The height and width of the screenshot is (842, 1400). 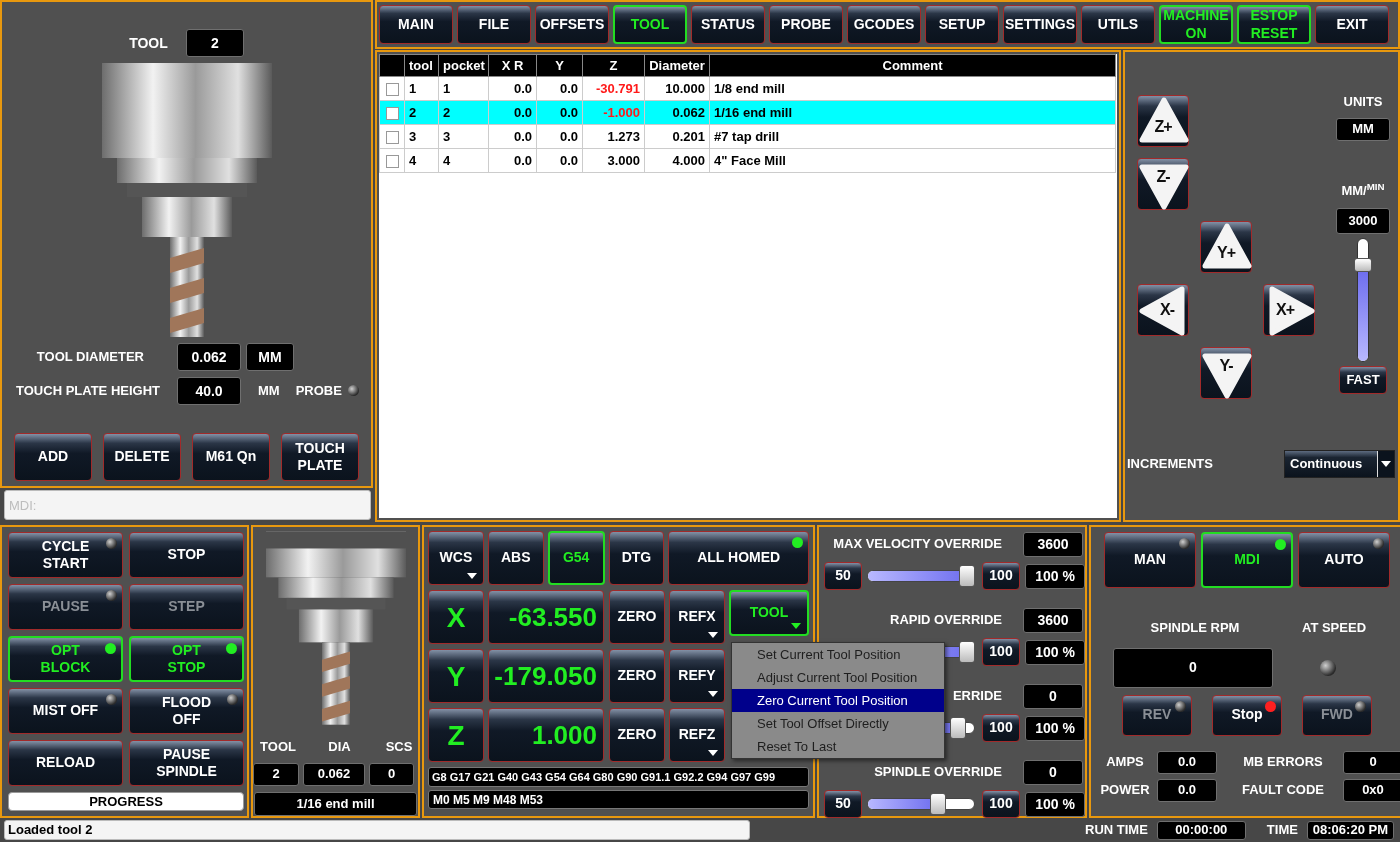 What do you see at coordinates (838, 654) in the screenshot?
I see `menu-item: Set Current Tool Position` at bounding box center [838, 654].